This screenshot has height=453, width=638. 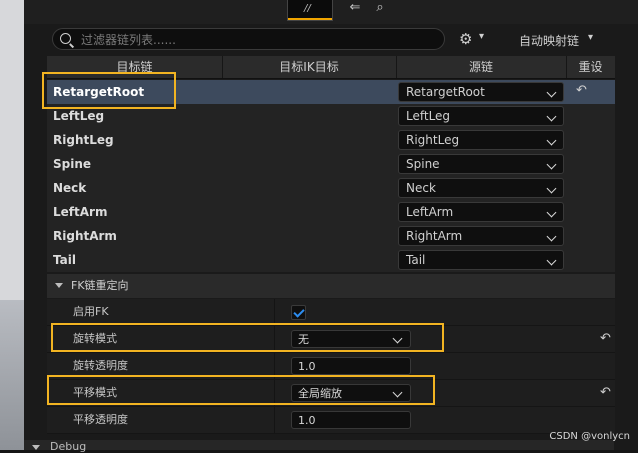 What do you see at coordinates (91, 311) in the screenshot?
I see `property-label: 启用FK` at bounding box center [91, 311].